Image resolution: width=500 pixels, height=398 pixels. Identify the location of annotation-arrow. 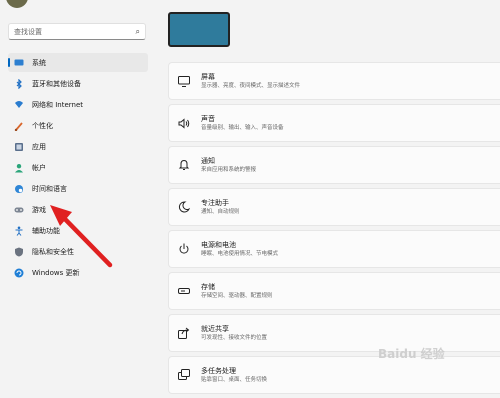
(81, 236).